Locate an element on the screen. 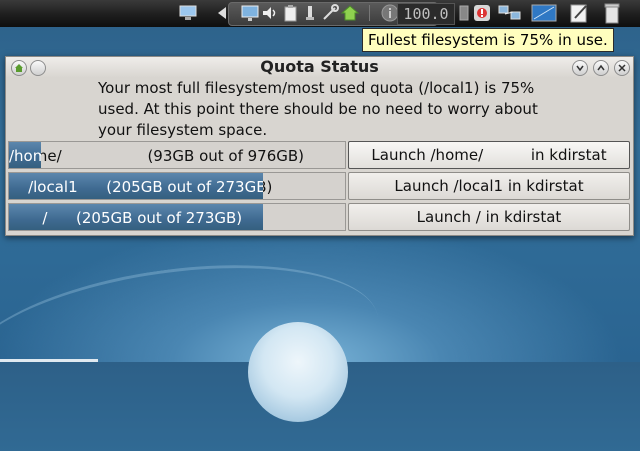 The height and width of the screenshot is (451, 640). filesystem-tooltip: Fullest filesystem is 75% in use. is located at coordinates (488, 40).